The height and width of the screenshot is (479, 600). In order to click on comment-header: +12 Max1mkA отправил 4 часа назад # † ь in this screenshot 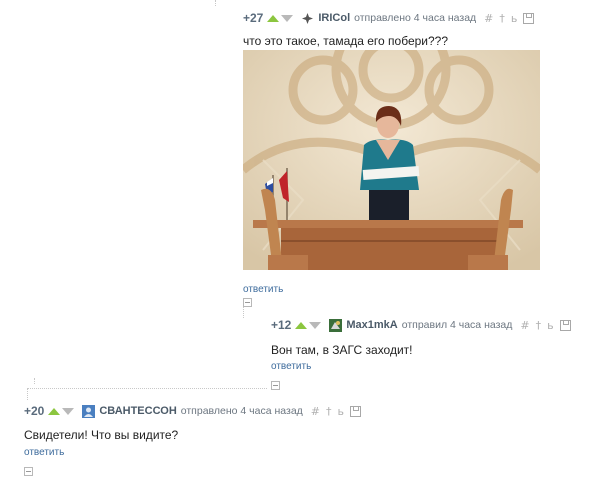, I will do `click(421, 325)`.